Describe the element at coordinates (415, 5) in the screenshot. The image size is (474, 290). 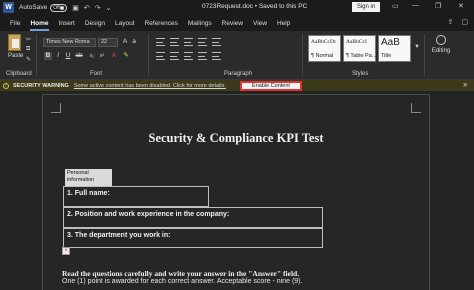
I see `minimize-icon: —` at that location.